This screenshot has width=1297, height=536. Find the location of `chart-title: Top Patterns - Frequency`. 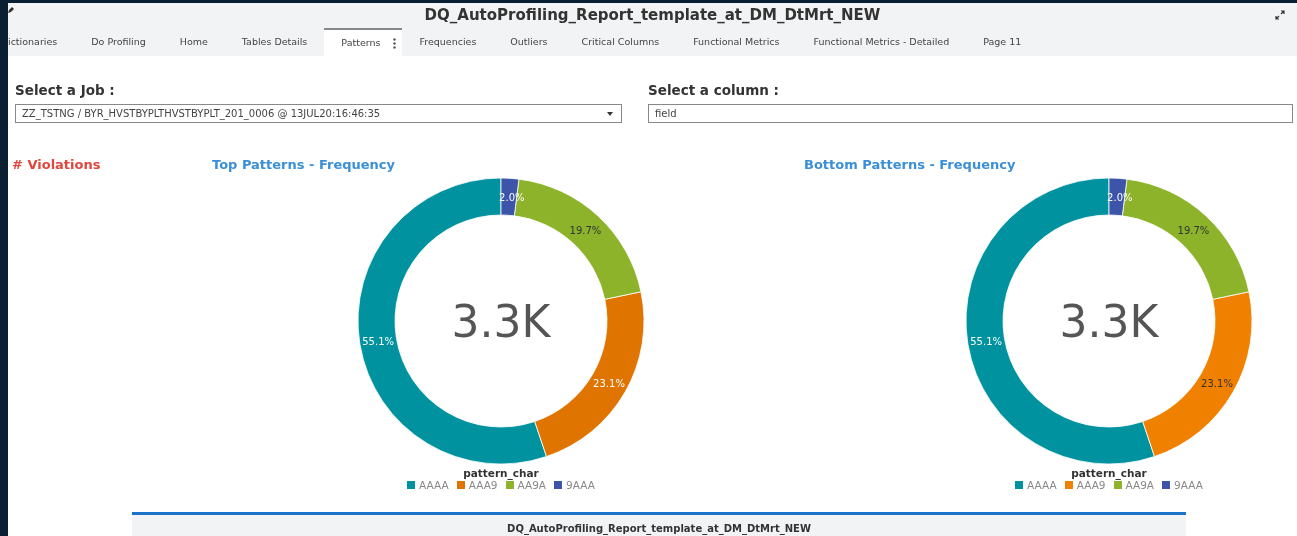

chart-title: Top Patterns - Frequency is located at coordinates (304, 165).